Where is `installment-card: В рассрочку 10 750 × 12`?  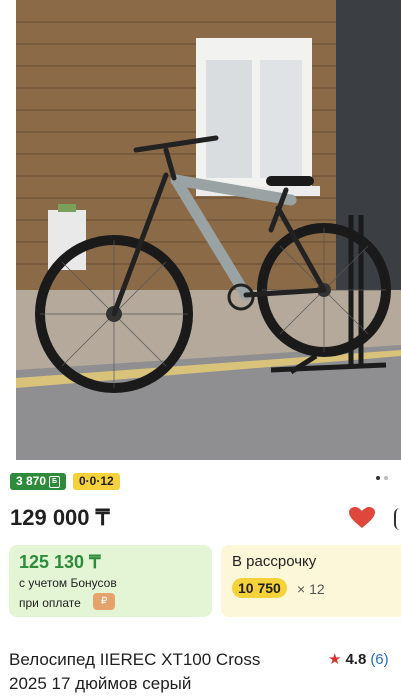 installment-card: В рассрочку 10 750 × 12 is located at coordinates (311, 581).